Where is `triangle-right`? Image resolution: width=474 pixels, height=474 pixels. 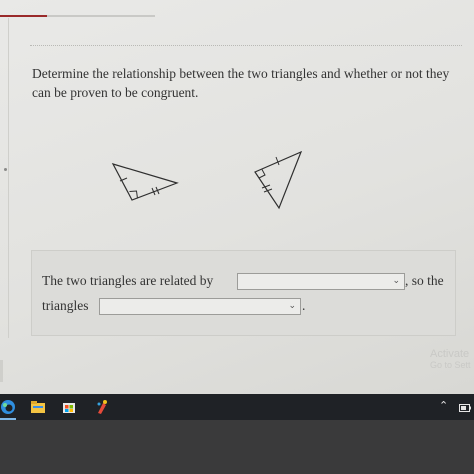
triangle-right is located at coordinates (278, 180).